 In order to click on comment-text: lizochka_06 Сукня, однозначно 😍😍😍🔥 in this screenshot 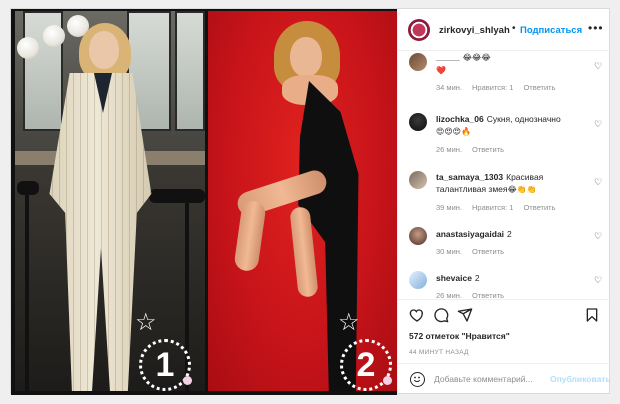, I will do `click(510, 125)`.